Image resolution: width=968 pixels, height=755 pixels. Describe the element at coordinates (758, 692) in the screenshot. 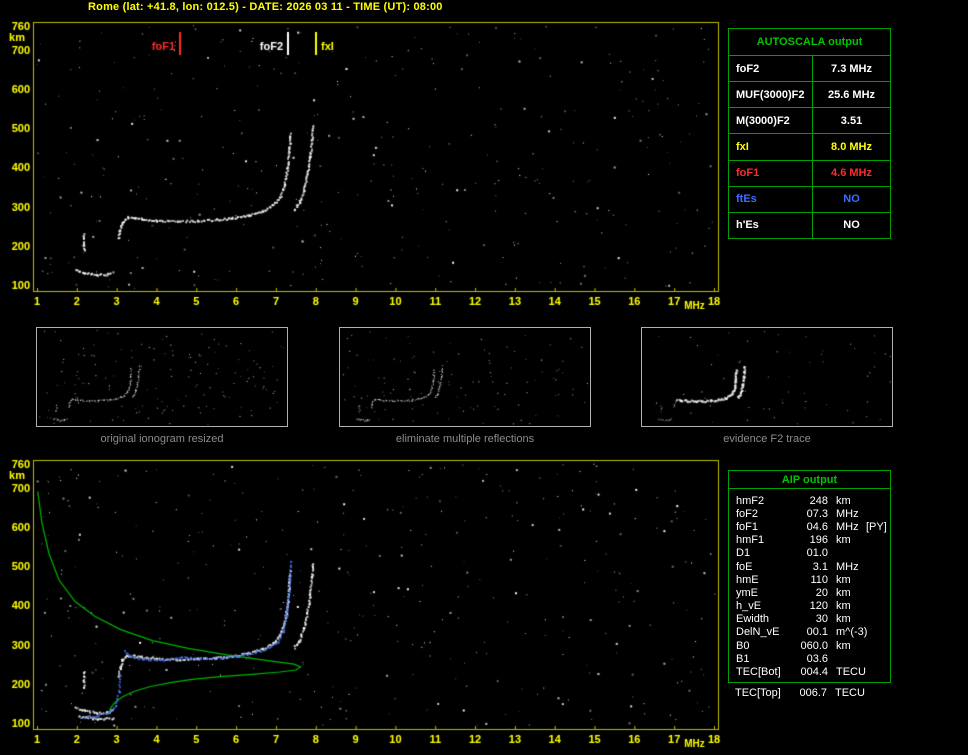

I see `aip-row-label: TEC[Top]` at that location.